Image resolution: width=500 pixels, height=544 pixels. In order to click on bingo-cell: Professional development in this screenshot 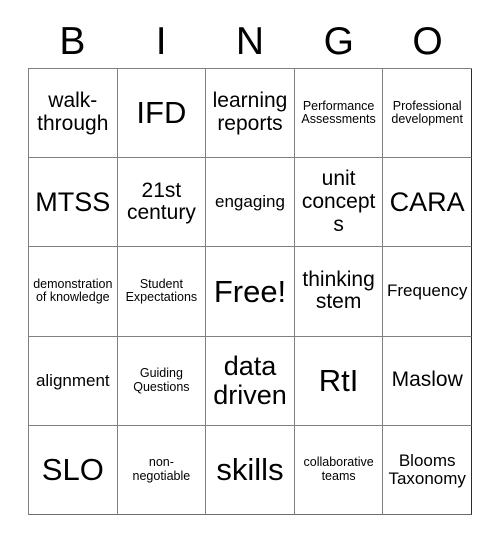, I will do `click(427, 114)`.